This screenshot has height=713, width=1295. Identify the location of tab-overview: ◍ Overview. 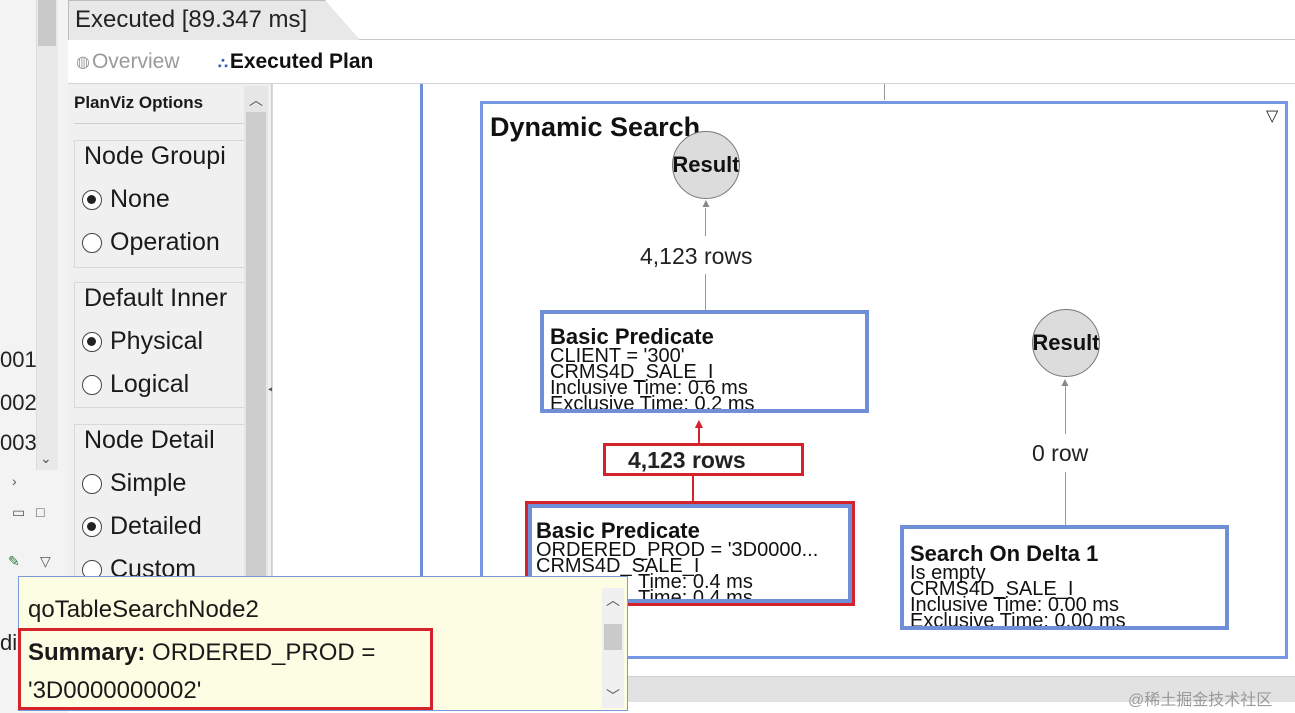
(128, 62).